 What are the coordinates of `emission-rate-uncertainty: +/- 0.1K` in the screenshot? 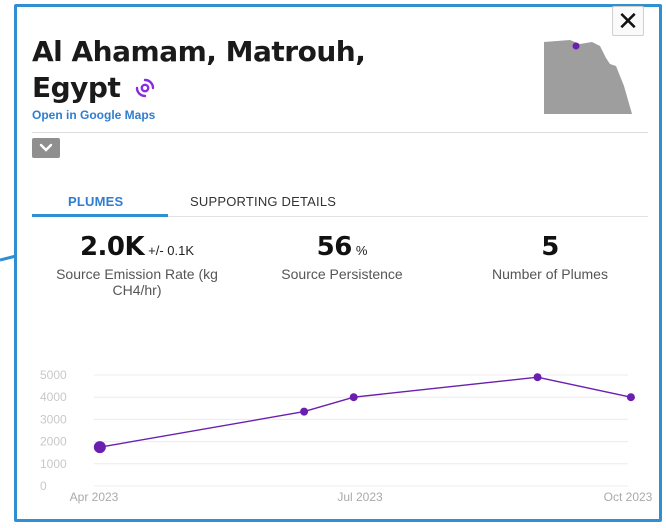 It's located at (171, 250).